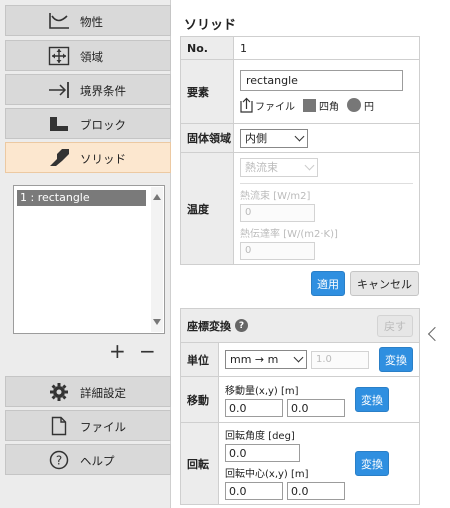 The width and height of the screenshot is (450, 508). Describe the element at coordinates (372, 463) in the screenshot. I see `rotate-convert-button: 変換` at that location.